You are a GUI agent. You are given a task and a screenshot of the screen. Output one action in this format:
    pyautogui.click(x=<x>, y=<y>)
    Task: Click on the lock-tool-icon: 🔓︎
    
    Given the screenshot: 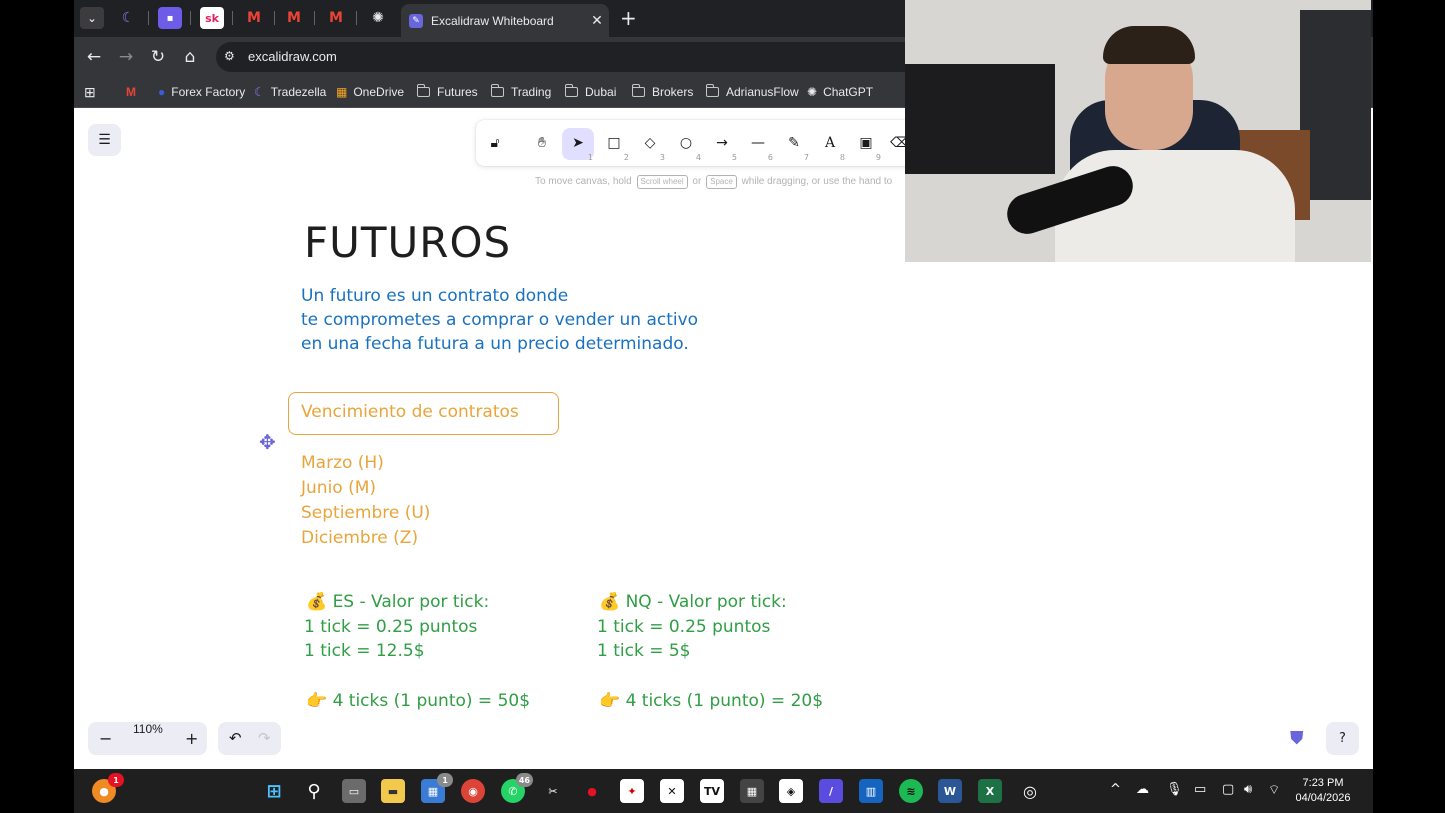 What is the action you would take?
    pyautogui.click(x=495, y=144)
    